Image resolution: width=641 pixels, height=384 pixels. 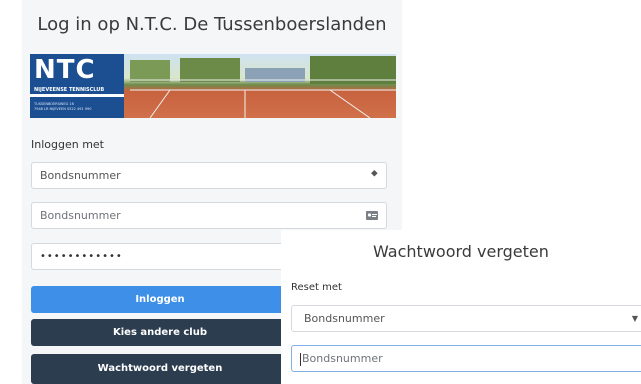 What do you see at coordinates (160, 332) in the screenshot?
I see `choose-other-club-button: Kies andere club` at bounding box center [160, 332].